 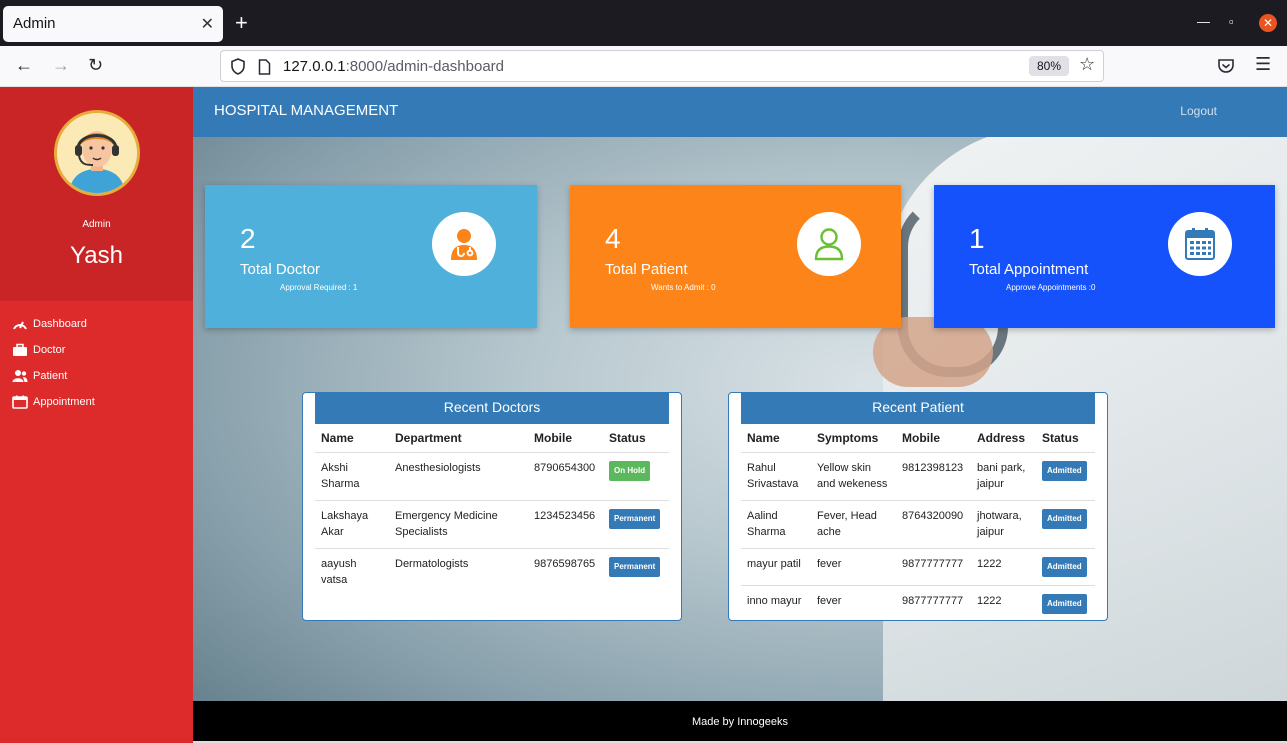 I want to click on total-doctor-card: 2 Total Doctor Approval Required : 1, so click(x=371, y=256).